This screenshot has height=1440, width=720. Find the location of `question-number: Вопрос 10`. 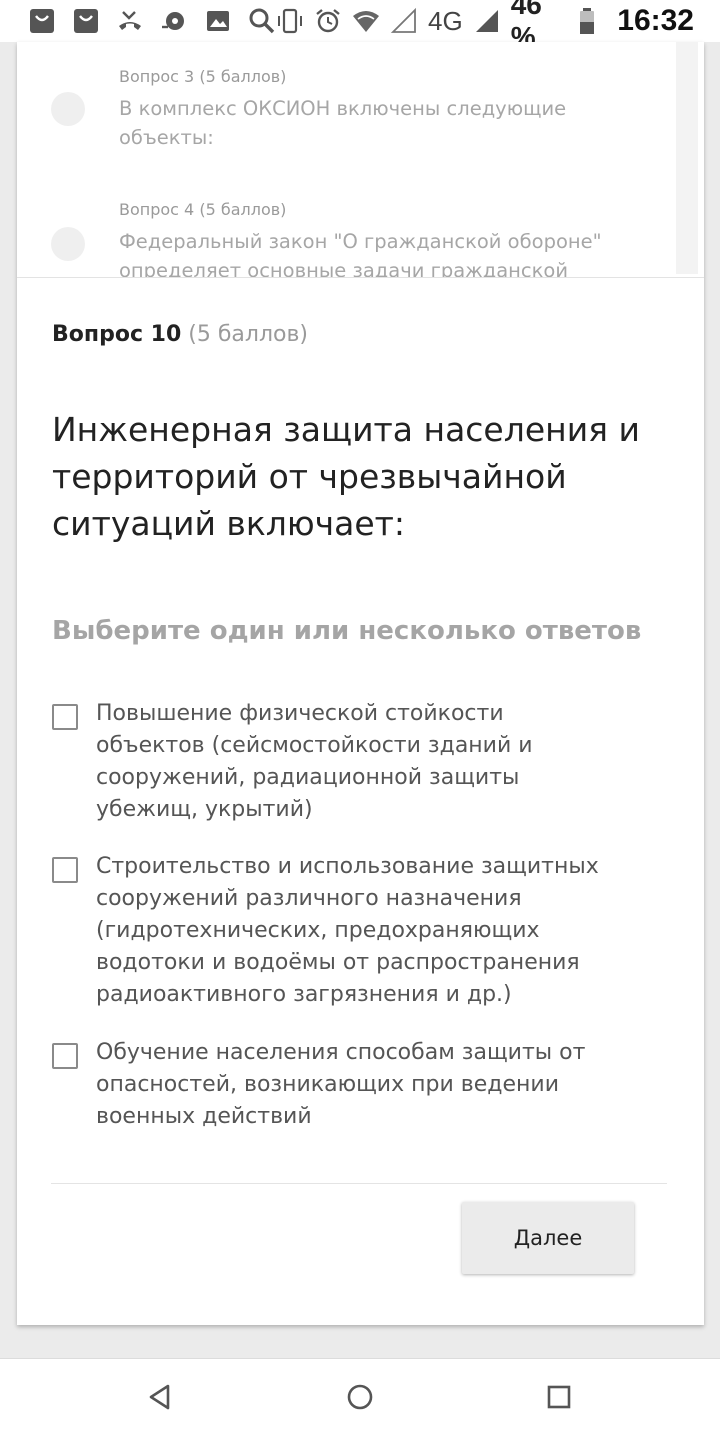

question-number: Вопрос 10 is located at coordinates (117, 334).